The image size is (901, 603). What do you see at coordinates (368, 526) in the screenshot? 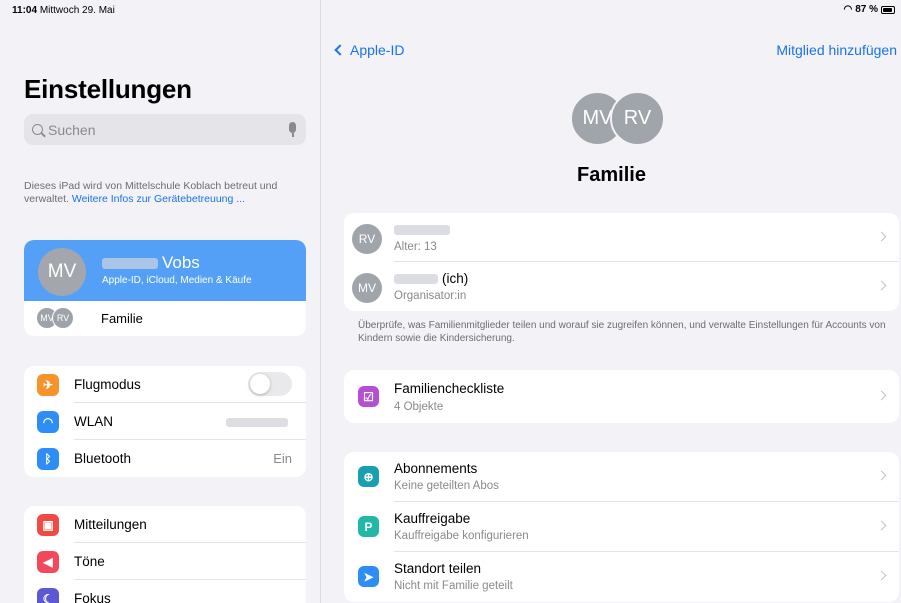
I see `purchase-sharing-icon: P` at bounding box center [368, 526].